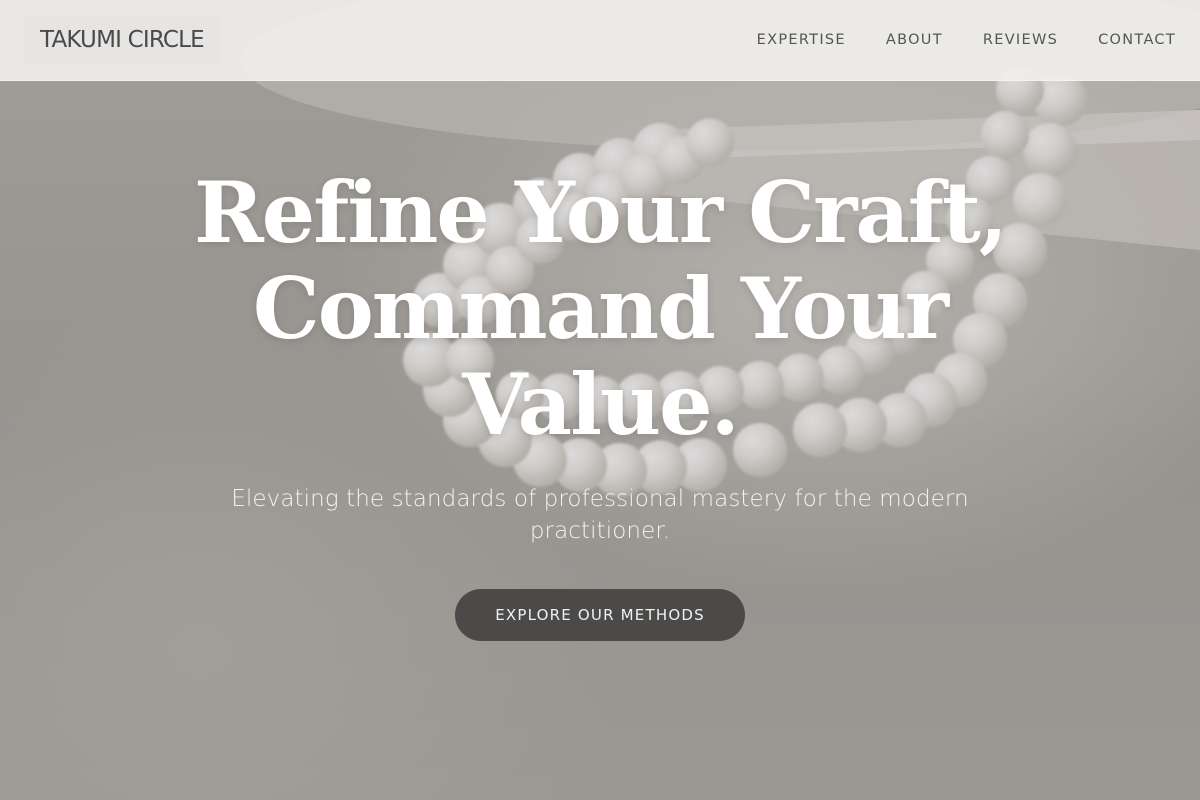  What do you see at coordinates (914, 40) in the screenshot?
I see `nav-link-about: ABOUT` at bounding box center [914, 40].